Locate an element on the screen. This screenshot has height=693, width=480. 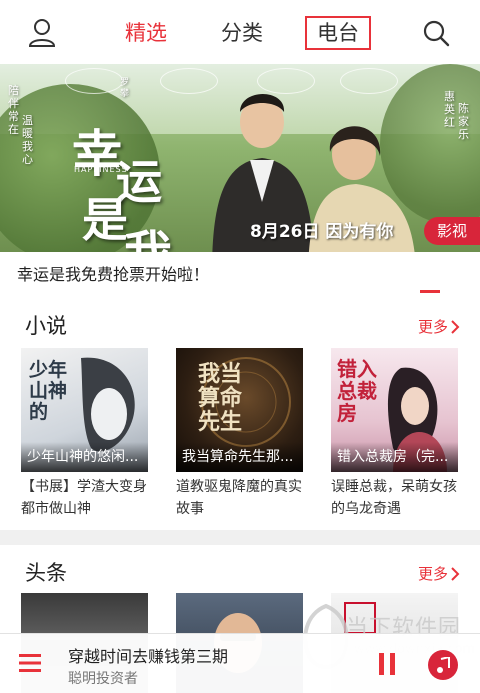
banner-category-badge: 影视 is located at coordinates (452, 231).